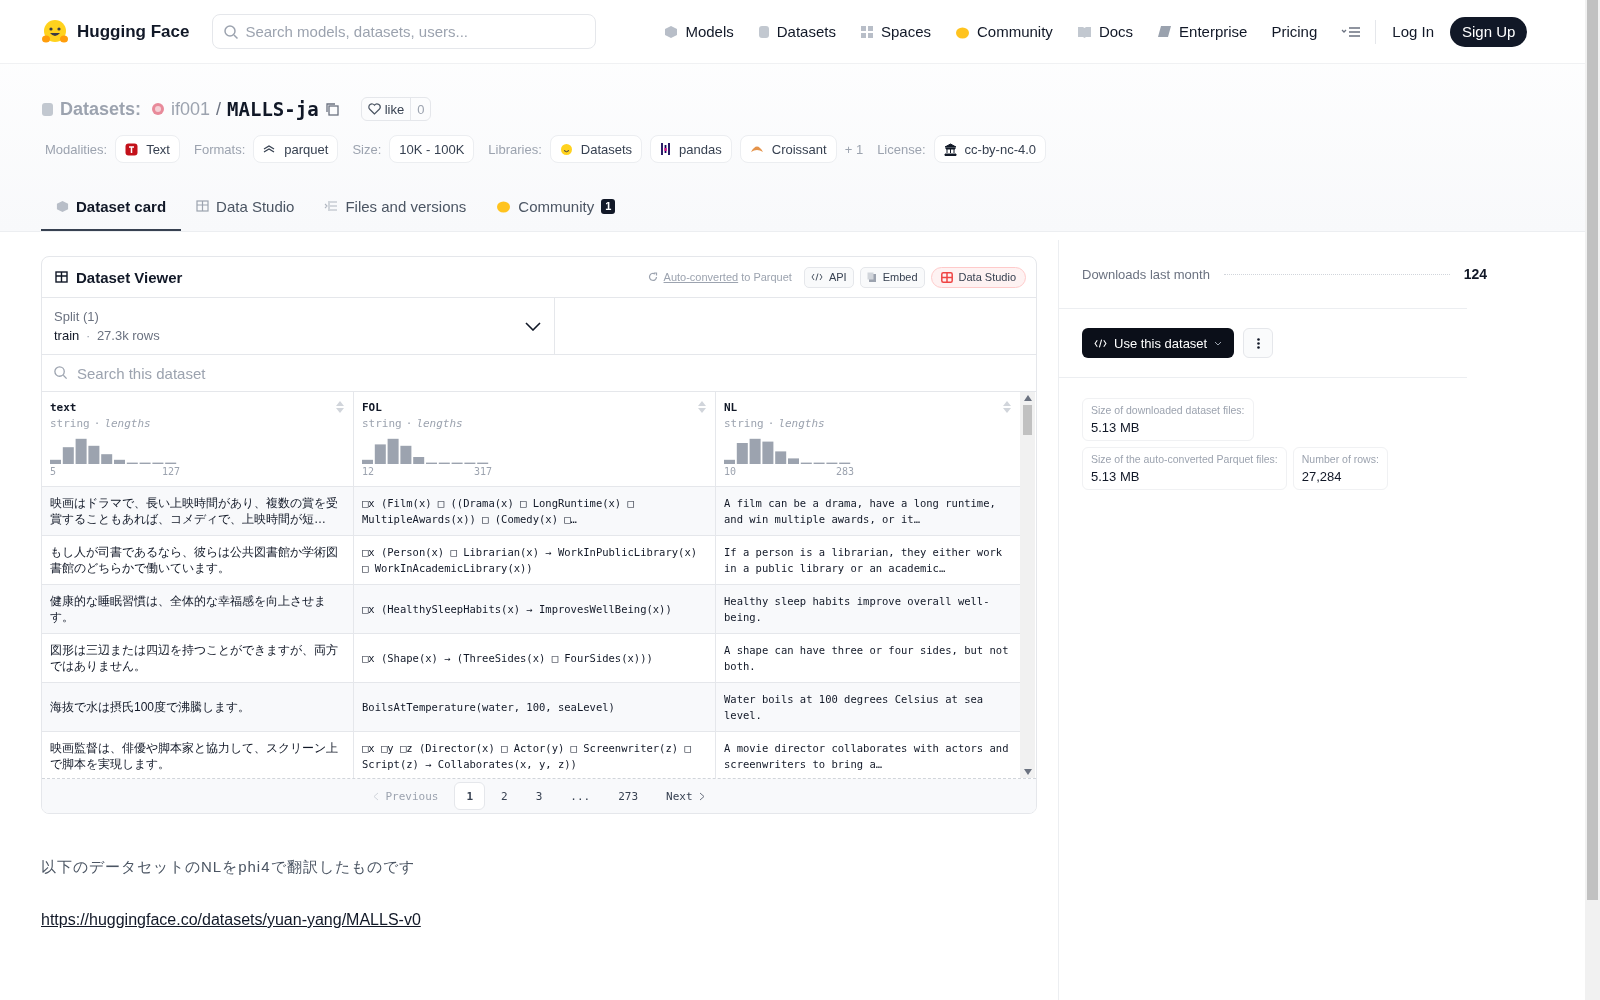 The image size is (1600, 1000). What do you see at coordinates (76, 149) in the screenshot?
I see `tag-group-label: Modalities:` at bounding box center [76, 149].